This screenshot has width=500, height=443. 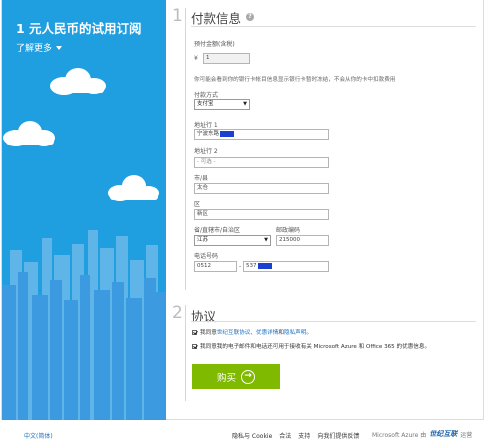 What do you see at coordinates (261, 214) in the screenshot?
I see `district-field: 新区` at bounding box center [261, 214].